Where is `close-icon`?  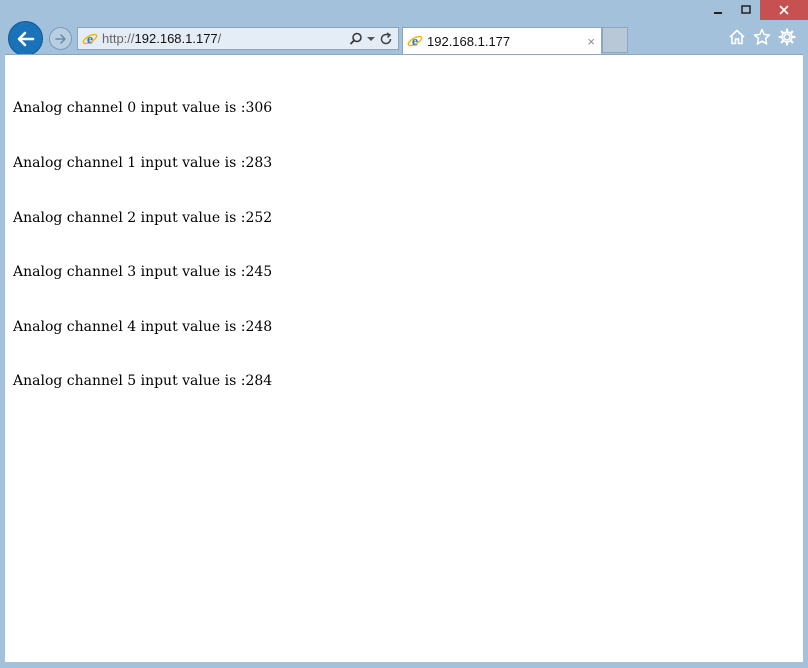 close-icon is located at coordinates (784, 10).